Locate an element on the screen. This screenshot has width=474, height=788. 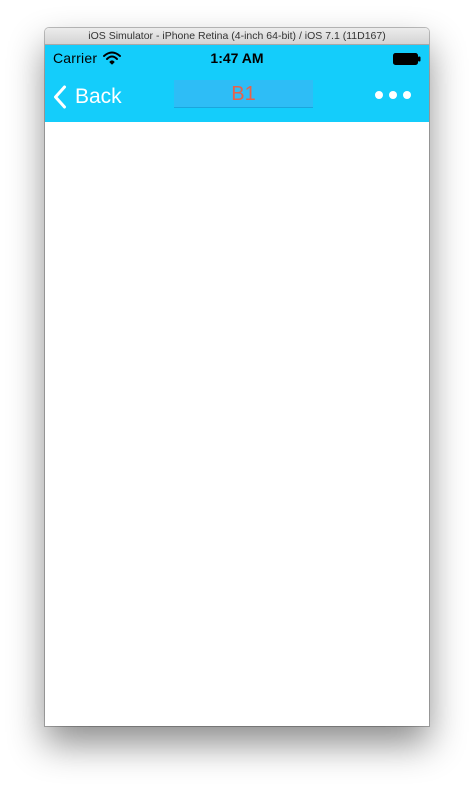
chevron-left-icon is located at coordinates (60, 97).